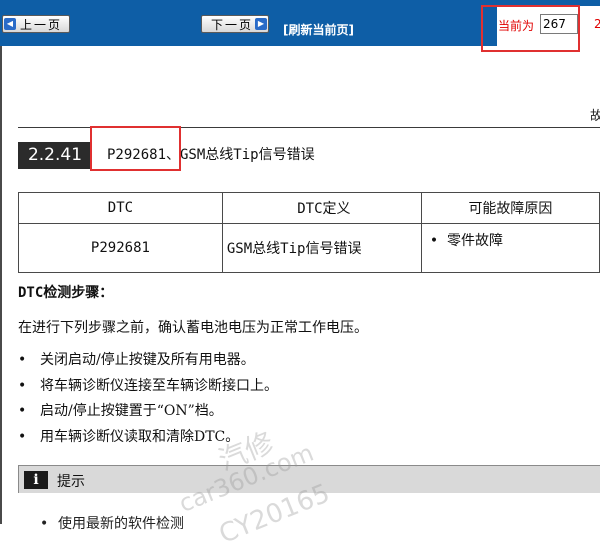  I want to click on hint-box: i 提示, so click(309, 479).